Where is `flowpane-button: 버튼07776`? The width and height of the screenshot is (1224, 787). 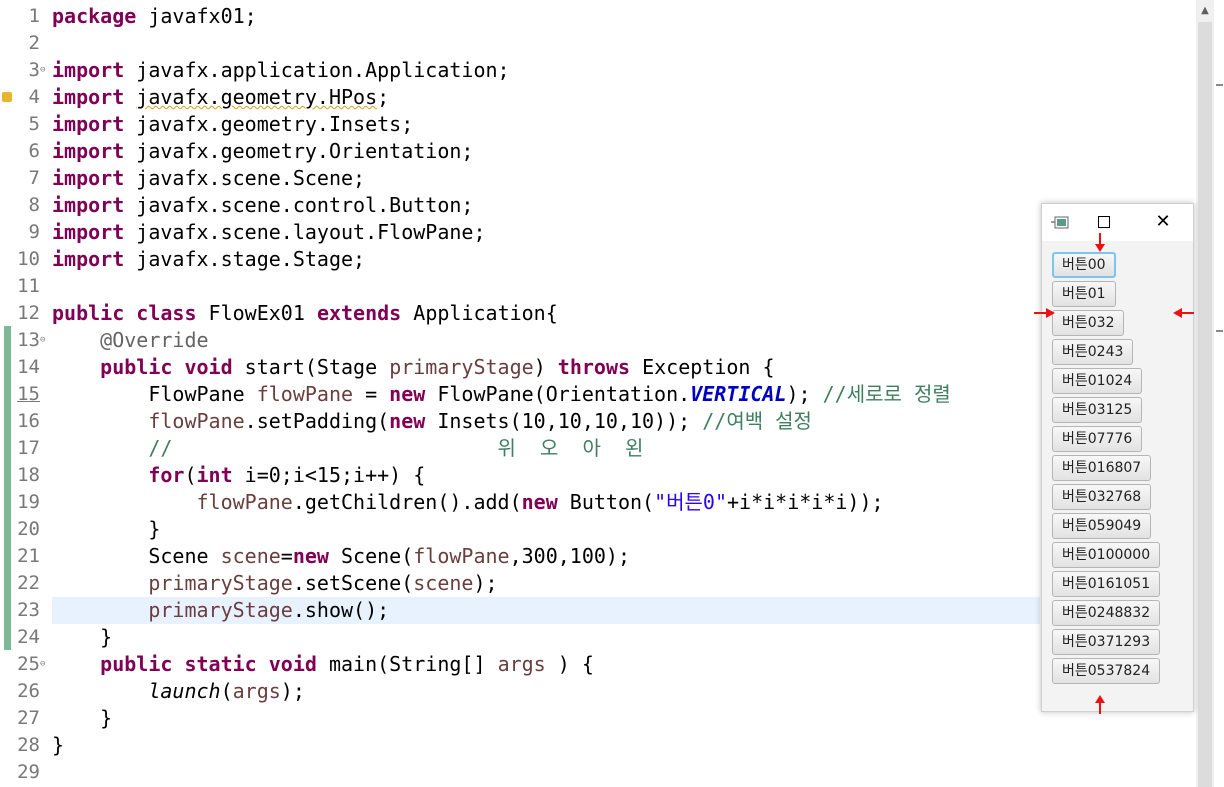 flowpane-button: 버튼07776 is located at coordinates (1097, 439).